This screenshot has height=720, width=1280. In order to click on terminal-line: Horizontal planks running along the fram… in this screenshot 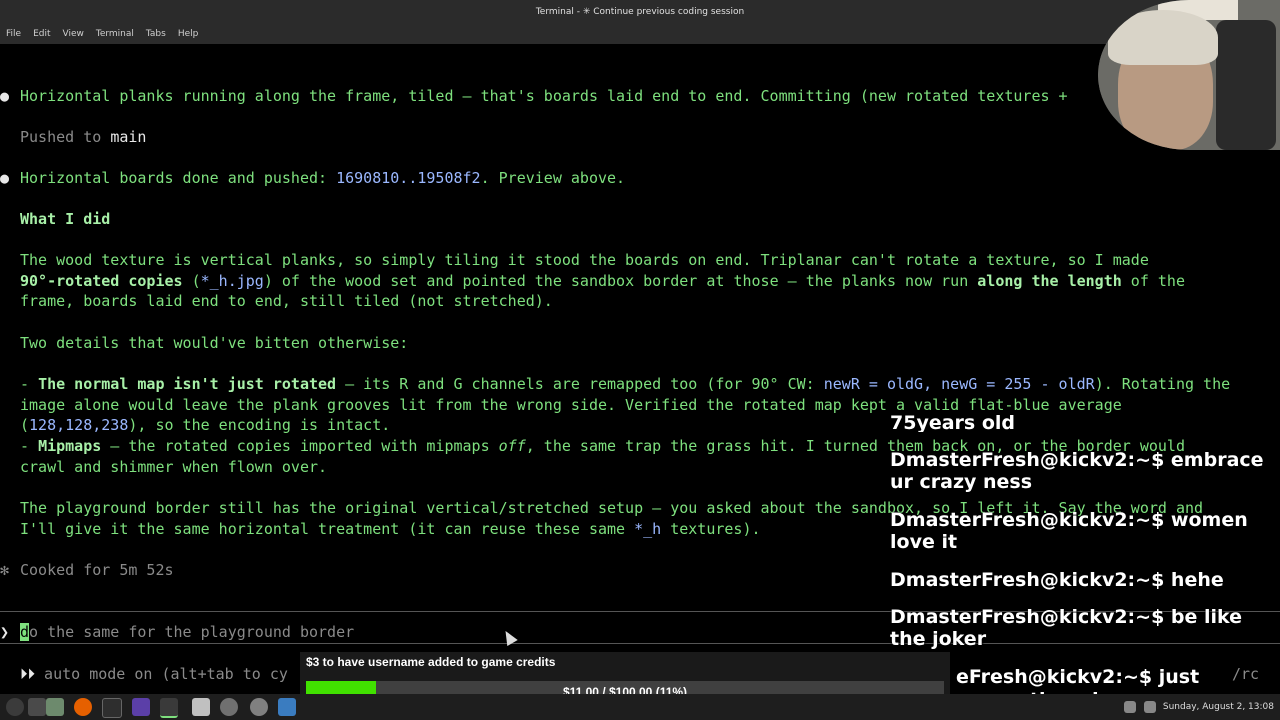, I will do `click(544, 96)`.